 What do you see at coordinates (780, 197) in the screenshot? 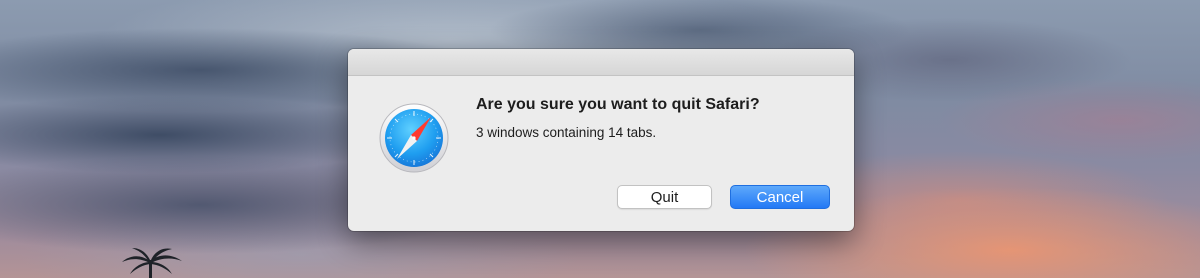
I see `cancel-button: Cancel` at bounding box center [780, 197].